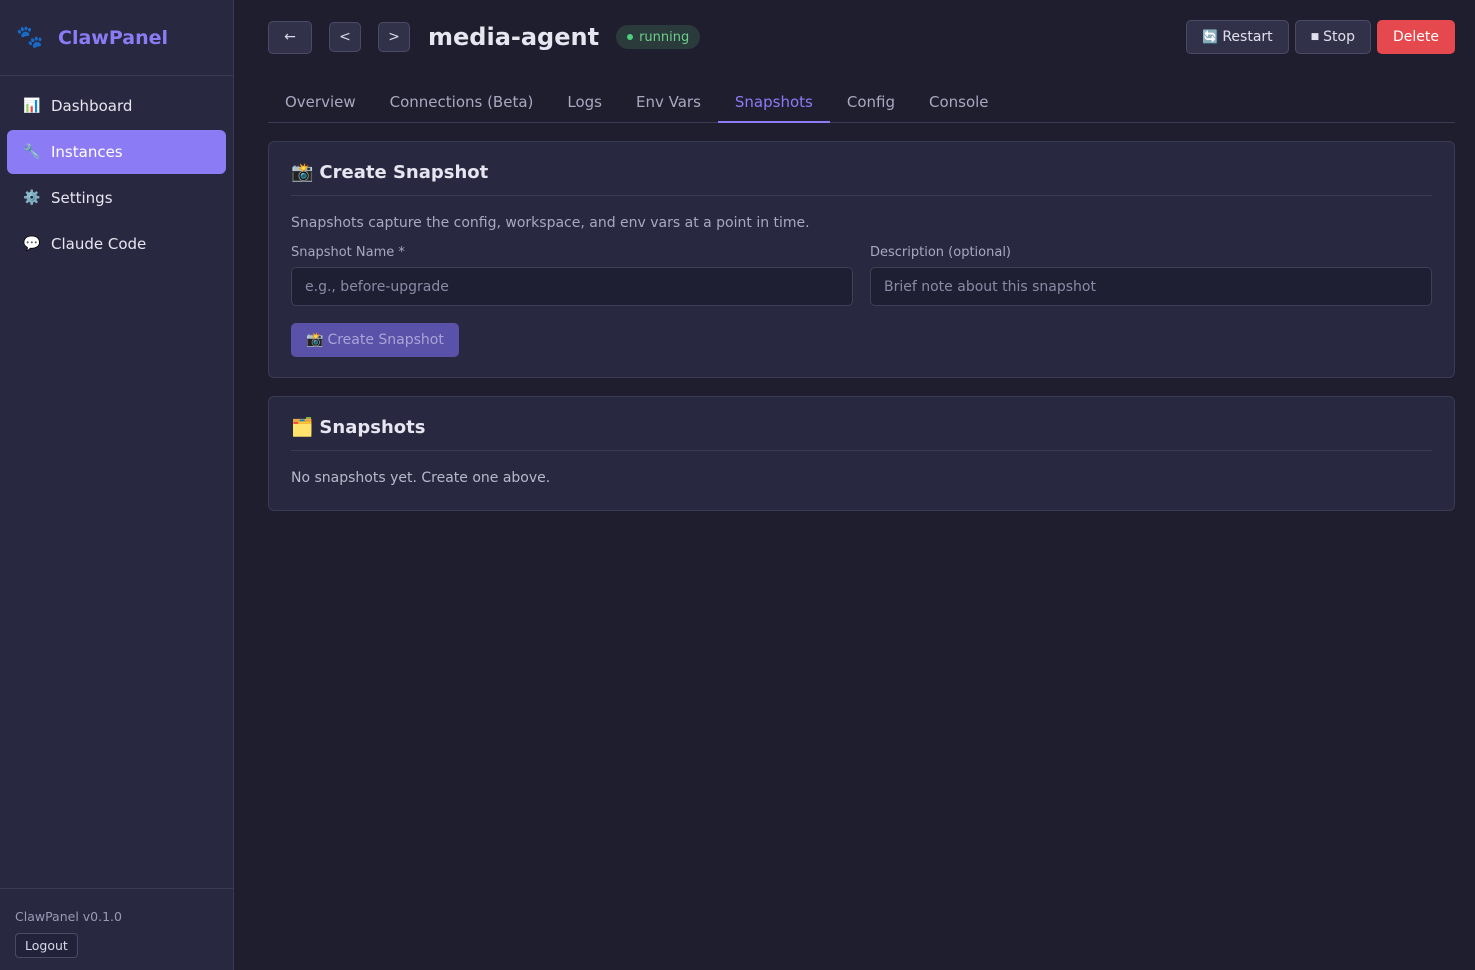 Image resolution: width=1475 pixels, height=970 pixels. Describe the element at coordinates (385, 340) in the screenshot. I see `create-snapshot-button-label: Create Snapshot` at that location.